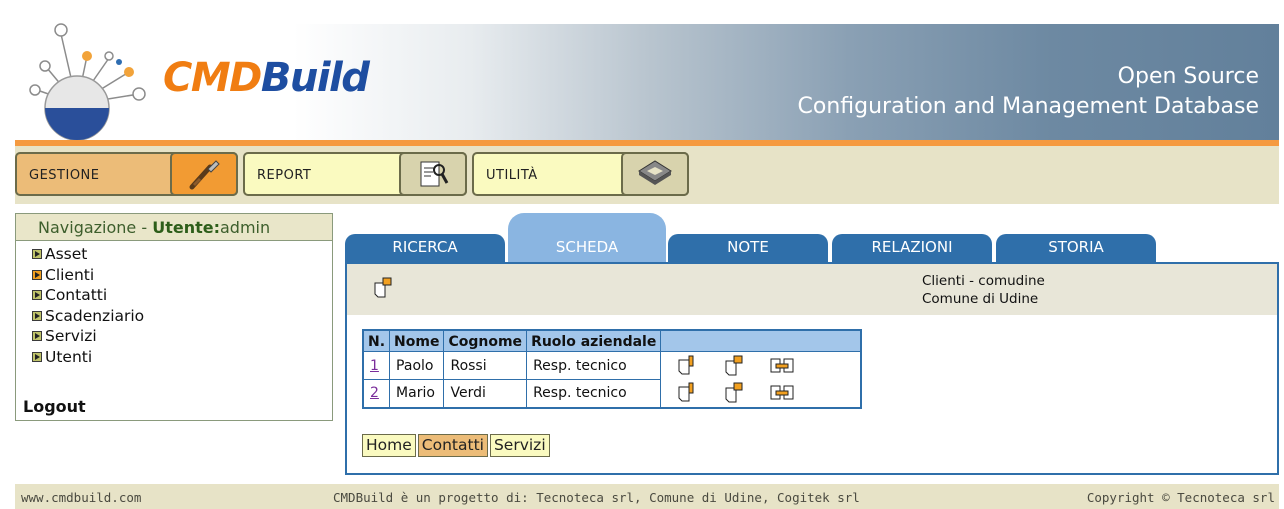  Describe the element at coordinates (587, 237) in the screenshot. I see `tab-scheda: SCHEDA` at that location.